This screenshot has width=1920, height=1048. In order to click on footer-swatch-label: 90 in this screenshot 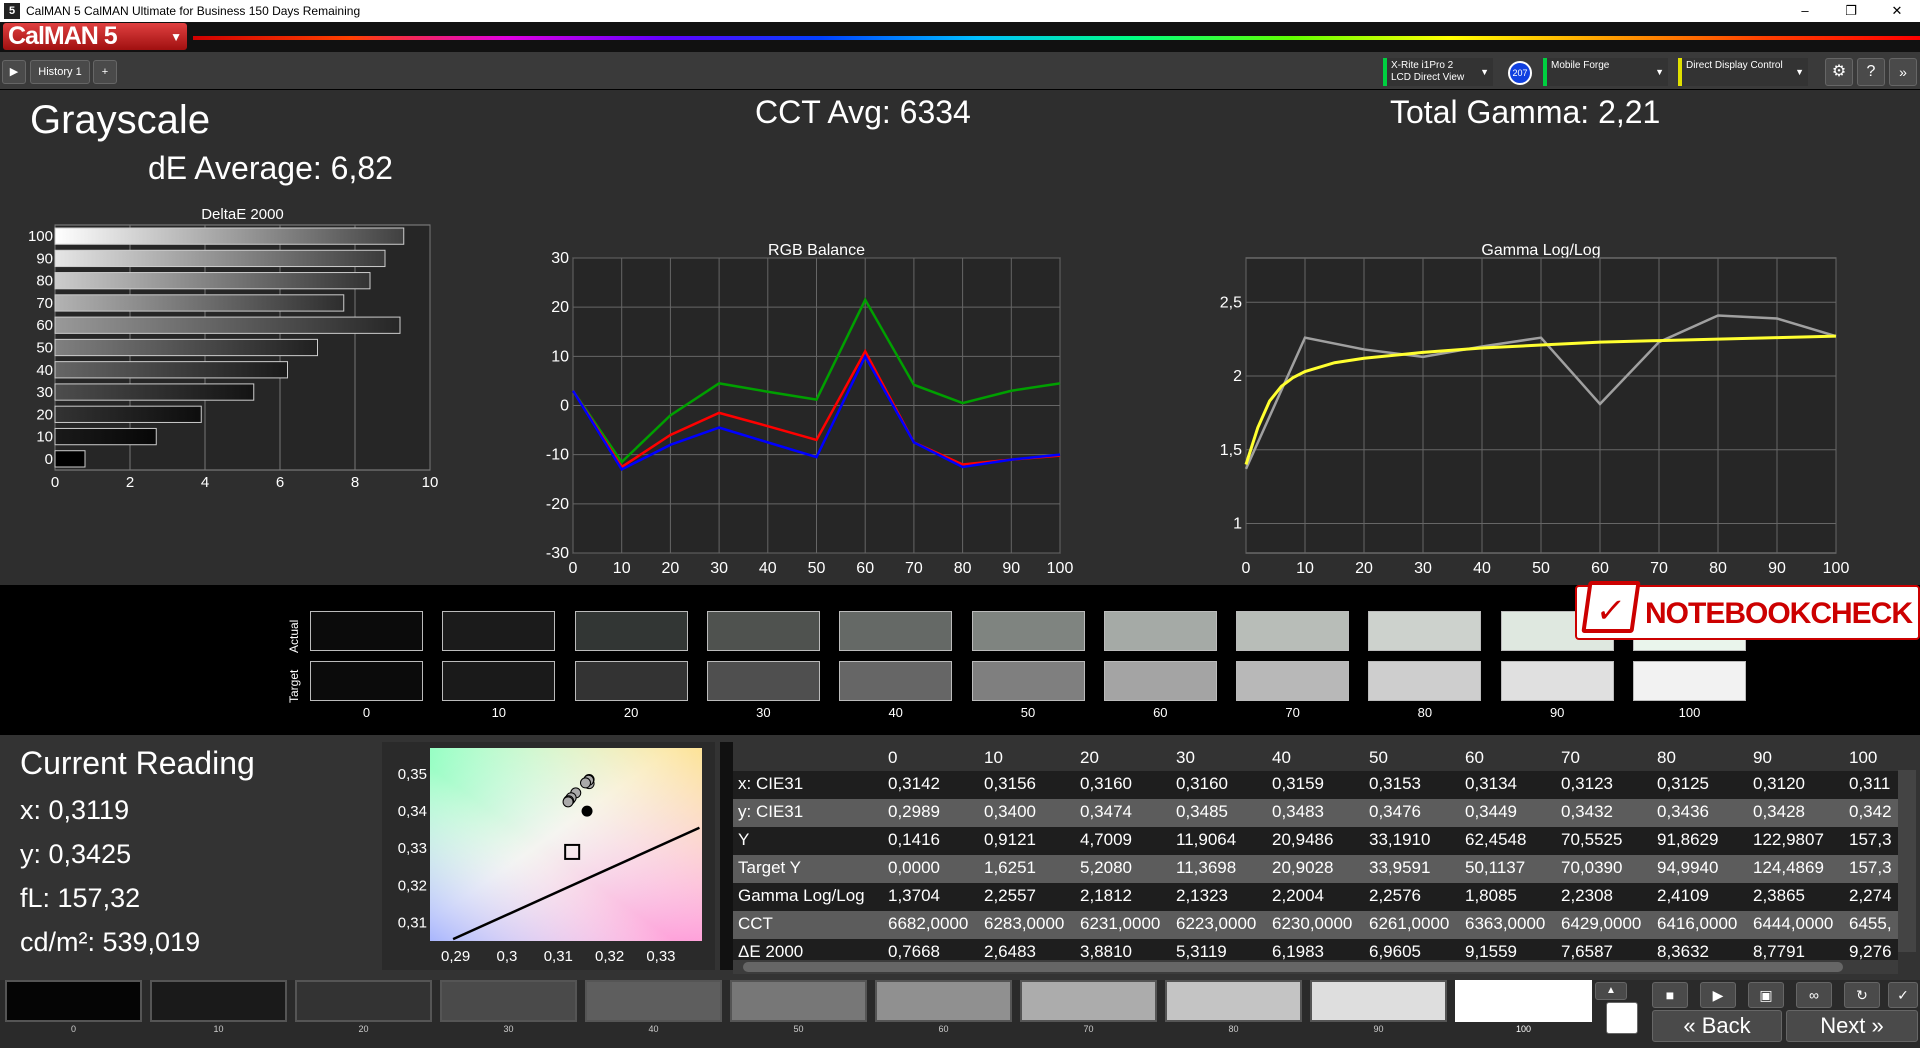, I will do `click(1378, 1029)`.